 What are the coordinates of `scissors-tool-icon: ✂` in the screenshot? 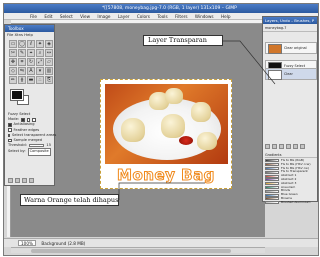 It's located at (13, 53).